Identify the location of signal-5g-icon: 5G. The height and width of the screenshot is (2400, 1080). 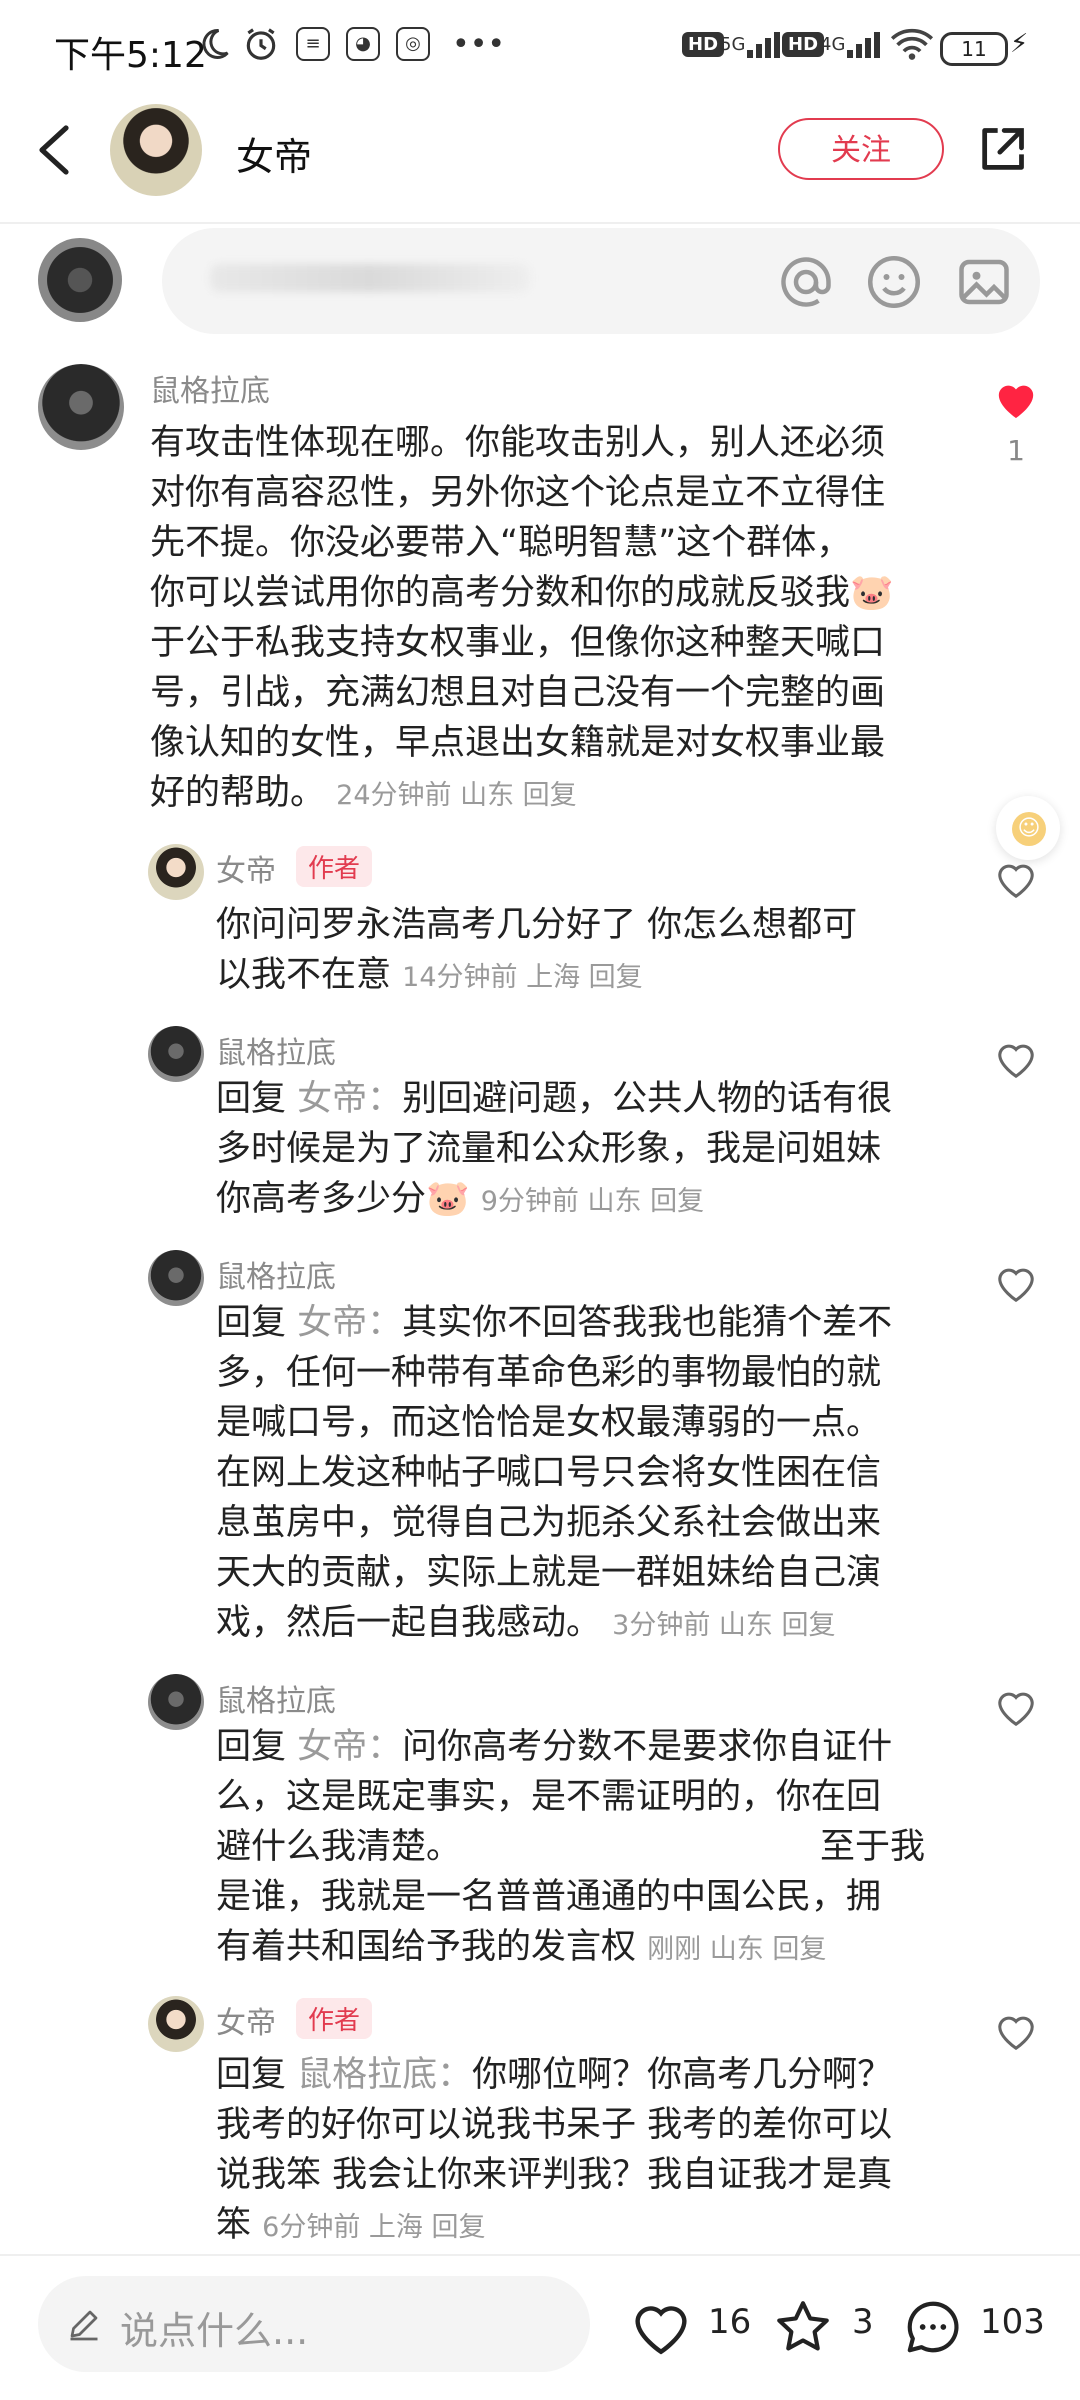
(750, 44).